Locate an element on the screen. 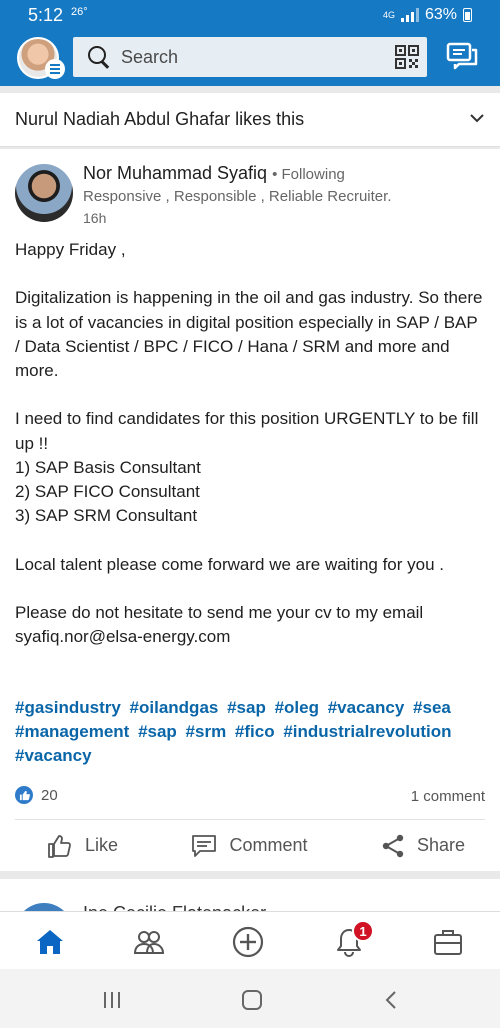 The width and height of the screenshot is (500, 1028). network-type-icon: 4G is located at coordinates (388, 14).